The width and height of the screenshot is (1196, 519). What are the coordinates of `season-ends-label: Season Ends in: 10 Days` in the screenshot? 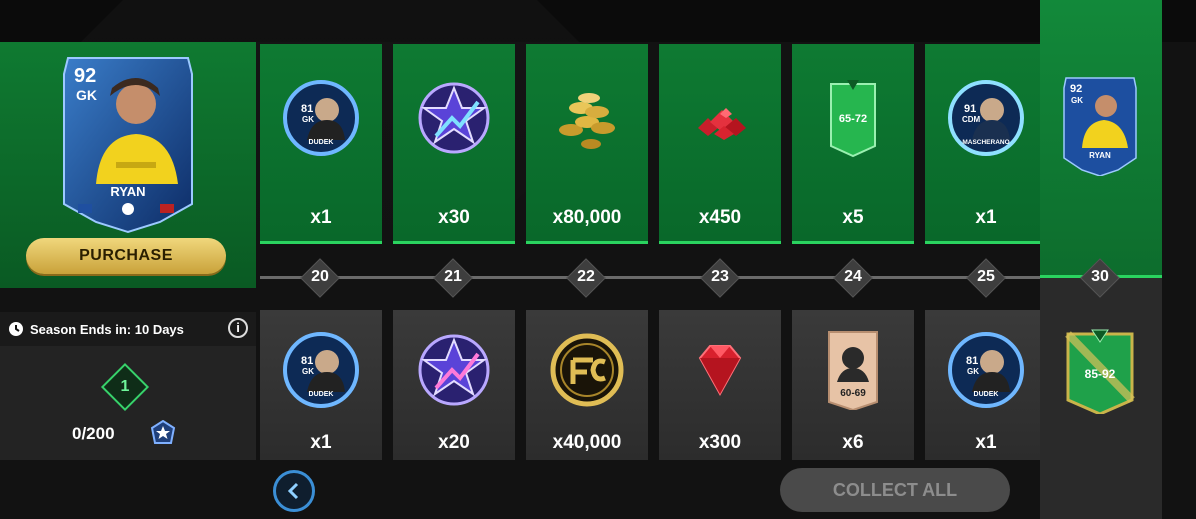 It's located at (107, 329).